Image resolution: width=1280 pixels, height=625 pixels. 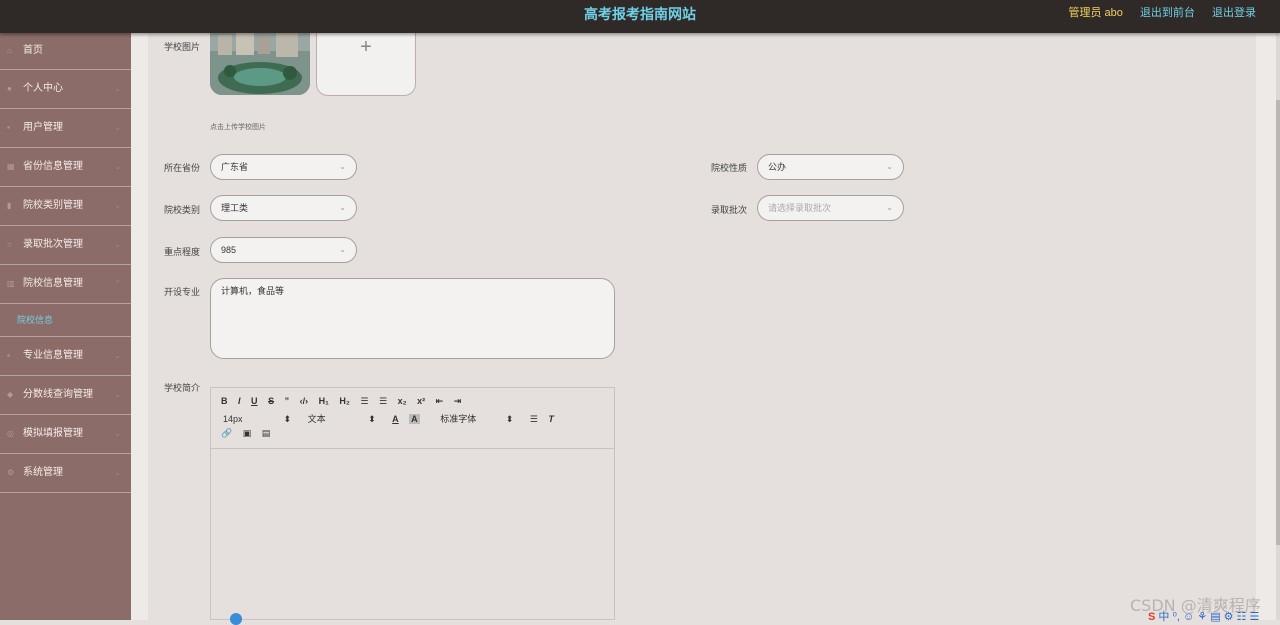 What do you see at coordinates (283, 167) in the screenshot?
I see `province-select: 广东省 ⌄` at bounding box center [283, 167].